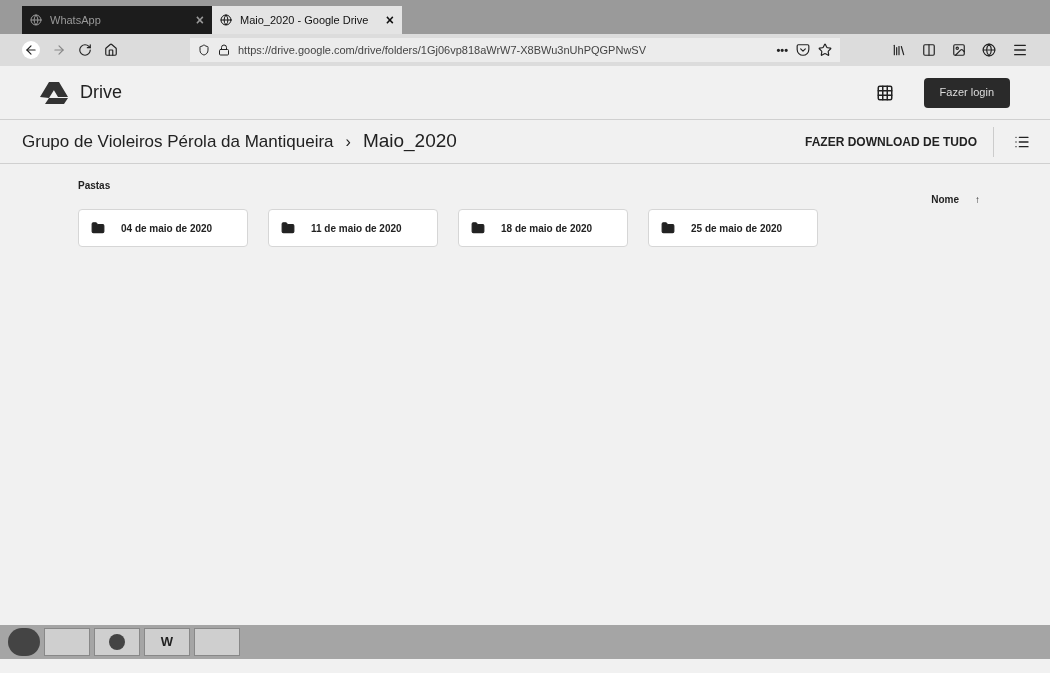  What do you see at coordinates (76, 20) in the screenshot?
I see `tab-title: WhatsApp` at bounding box center [76, 20].